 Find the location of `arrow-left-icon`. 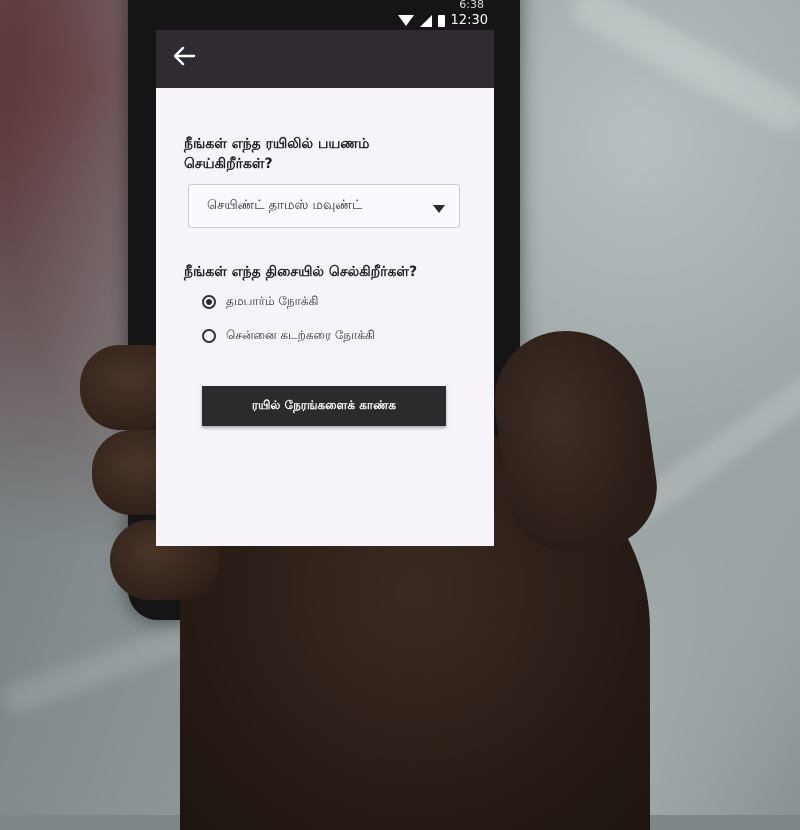

arrow-left-icon is located at coordinates (186, 58).